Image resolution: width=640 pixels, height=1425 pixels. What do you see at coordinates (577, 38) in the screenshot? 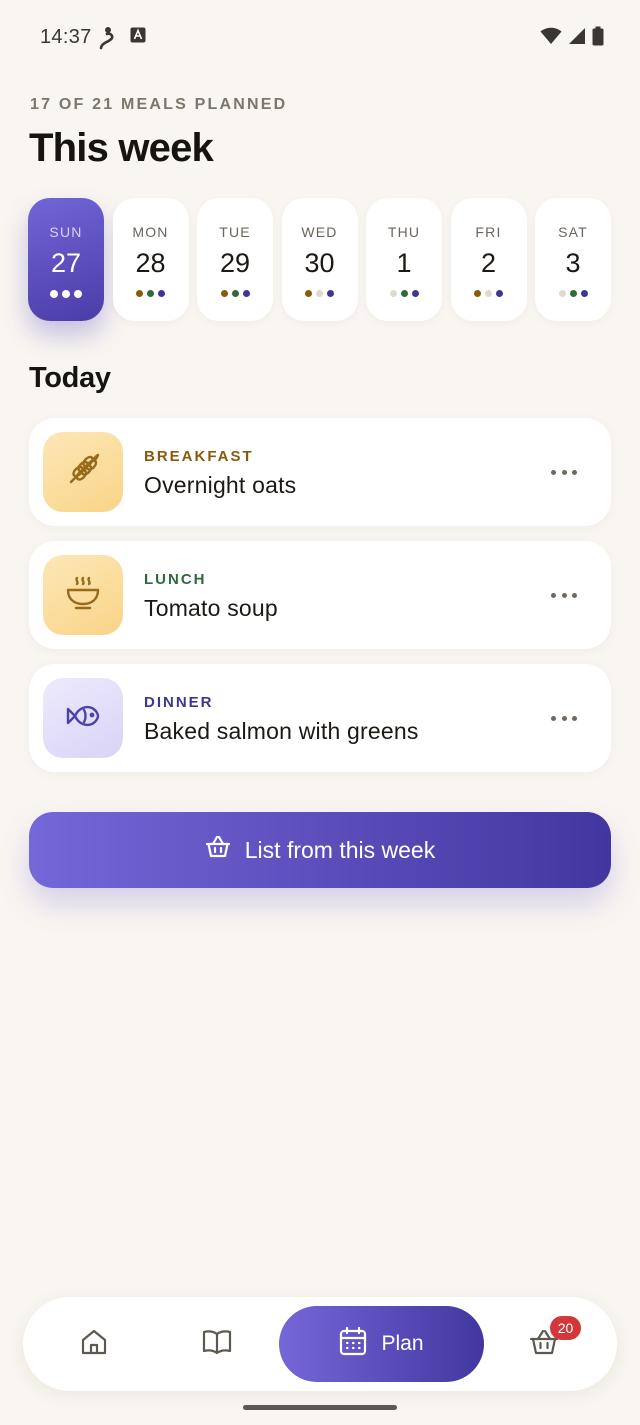
I see `signal-icon` at bounding box center [577, 38].